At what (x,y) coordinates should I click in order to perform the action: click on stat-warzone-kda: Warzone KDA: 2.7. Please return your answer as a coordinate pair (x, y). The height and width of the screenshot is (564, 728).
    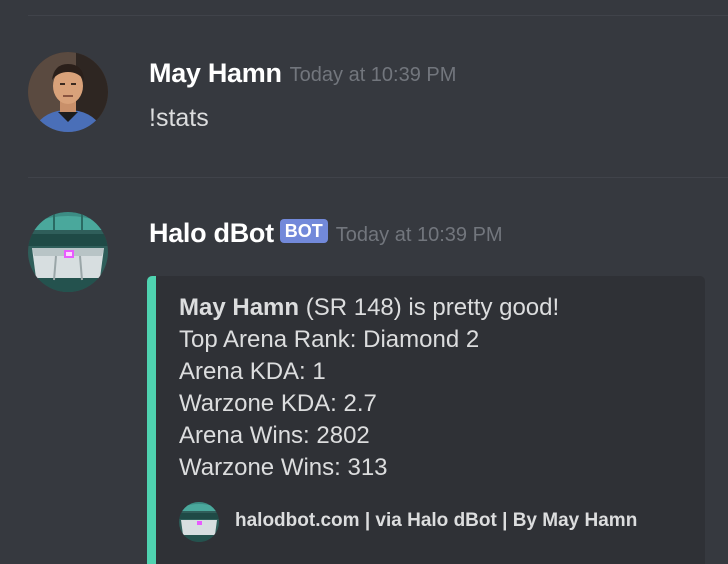
    Looking at the image, I should click on (278, 403).